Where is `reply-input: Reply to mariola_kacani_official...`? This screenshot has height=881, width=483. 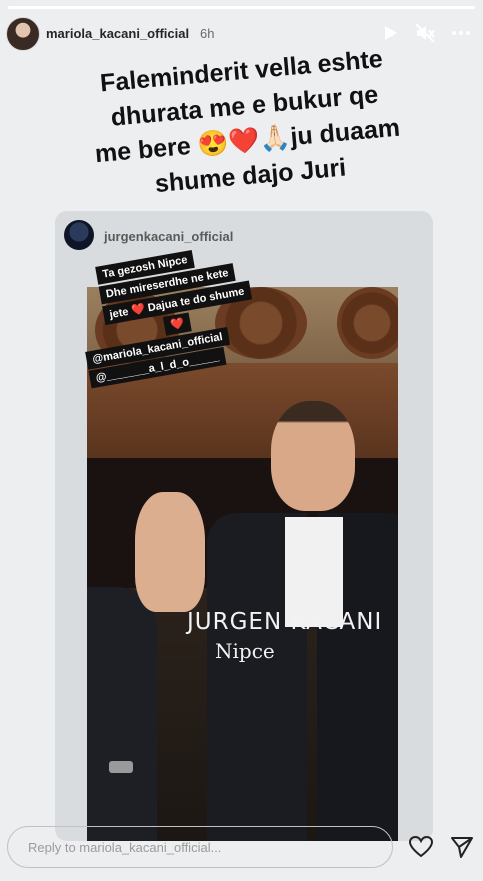 reply-input: Reply to mariola_kacani_official... is located at coordinates (200, 847).